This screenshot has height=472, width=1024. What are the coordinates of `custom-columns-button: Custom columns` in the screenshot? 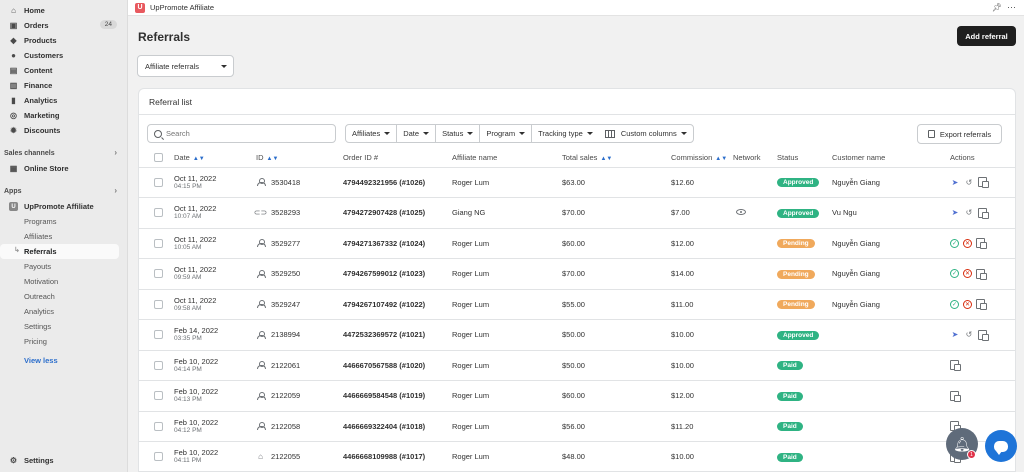 It's located at (646, 133).